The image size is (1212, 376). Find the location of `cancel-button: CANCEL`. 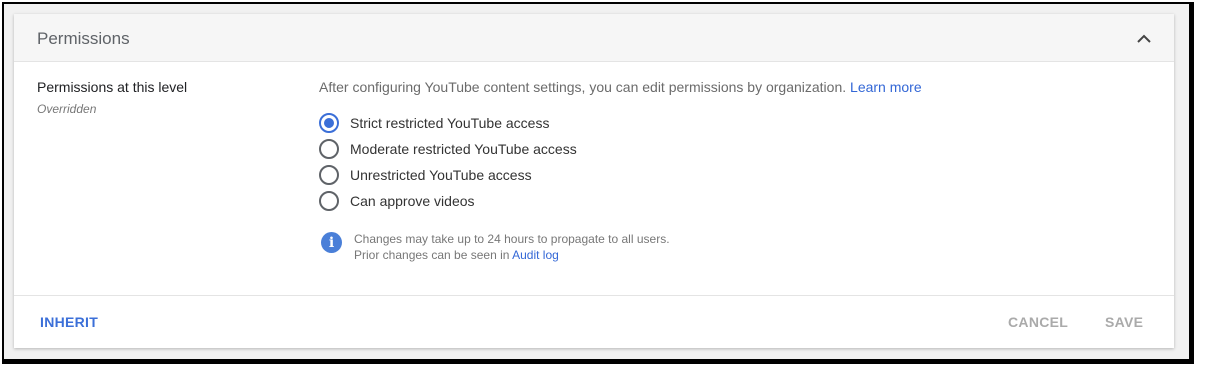

cancel-button: CANCEL is located at coordinates (1038, 322).